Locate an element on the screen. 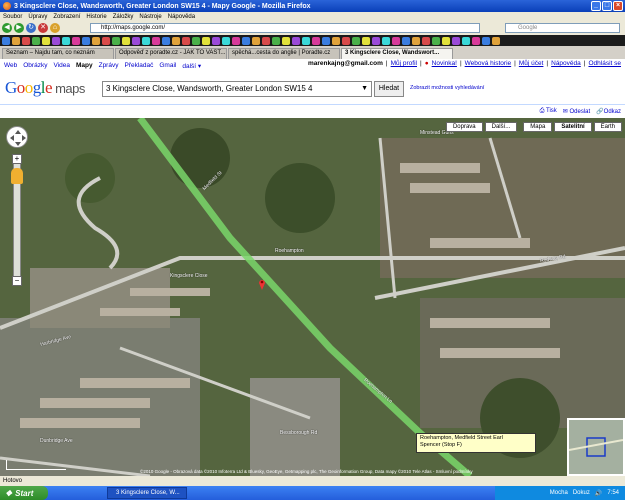 This screenshot has width=625, height=500. tray-mocha: Mocha is located at coordinates (559, 493).